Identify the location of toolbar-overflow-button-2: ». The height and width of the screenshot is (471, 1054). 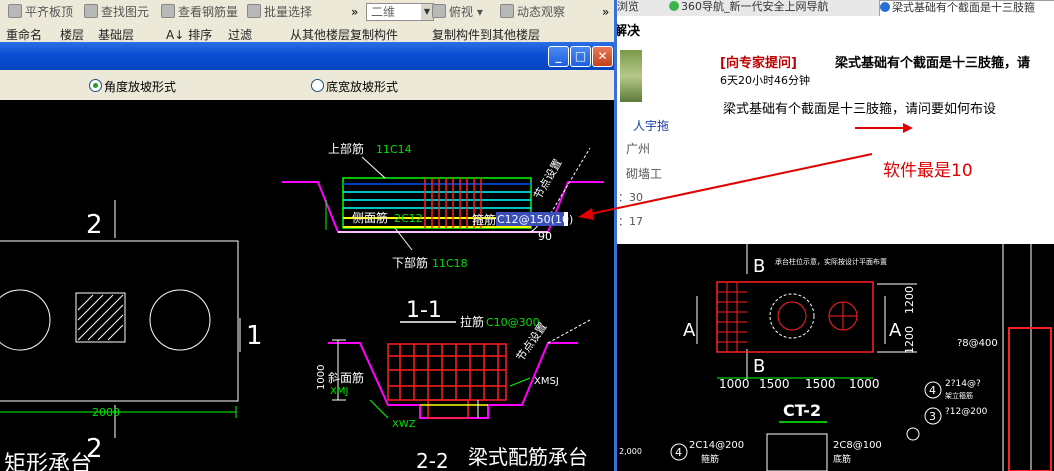
(605, 12).